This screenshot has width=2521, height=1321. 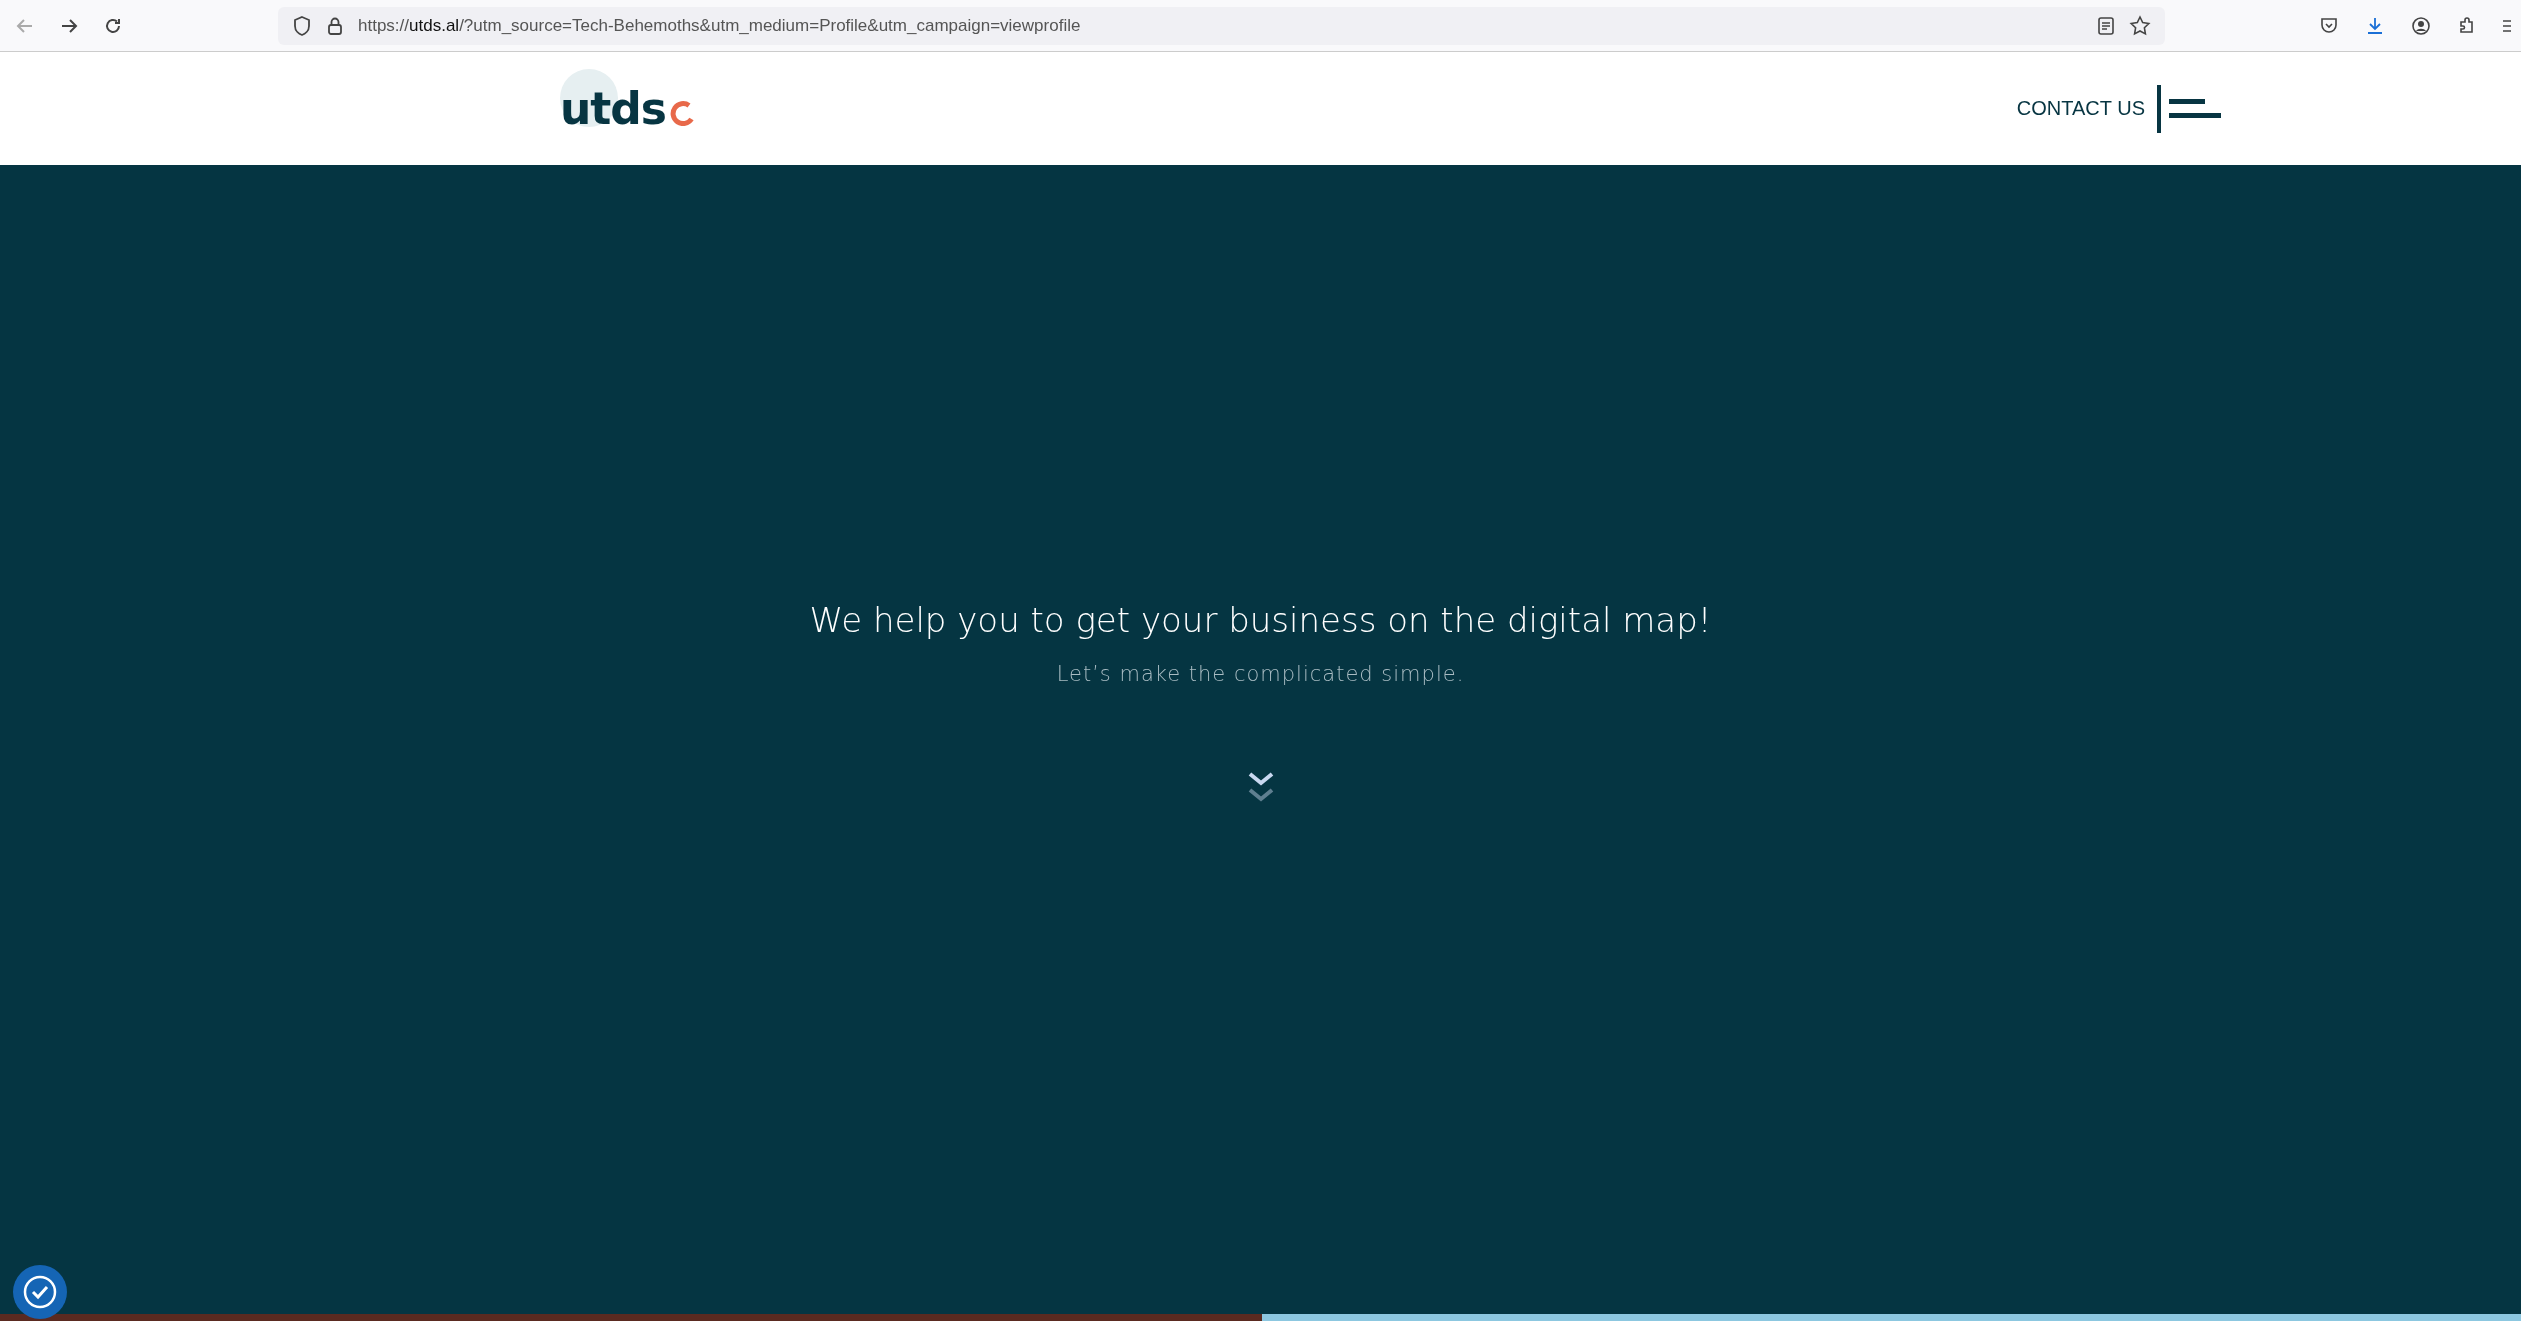 I want to click on contact-link: CONTACT US, so click(x=2080, y=108).